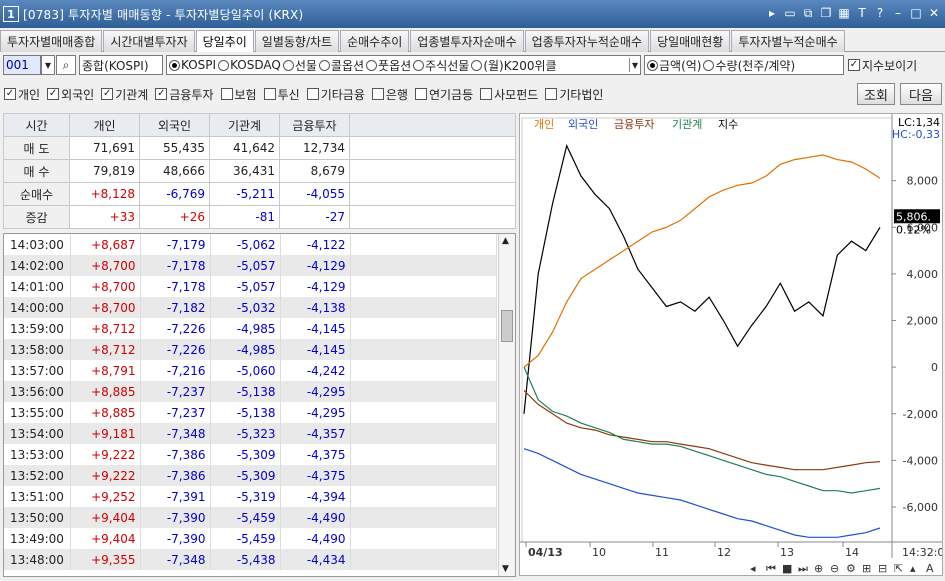  Describe the element at coordinates (163, 14) in the screenshot. I see `window-title: [0783] 투자자별 매매동향 - 투자자별당일추이 (KRX)` at that location.